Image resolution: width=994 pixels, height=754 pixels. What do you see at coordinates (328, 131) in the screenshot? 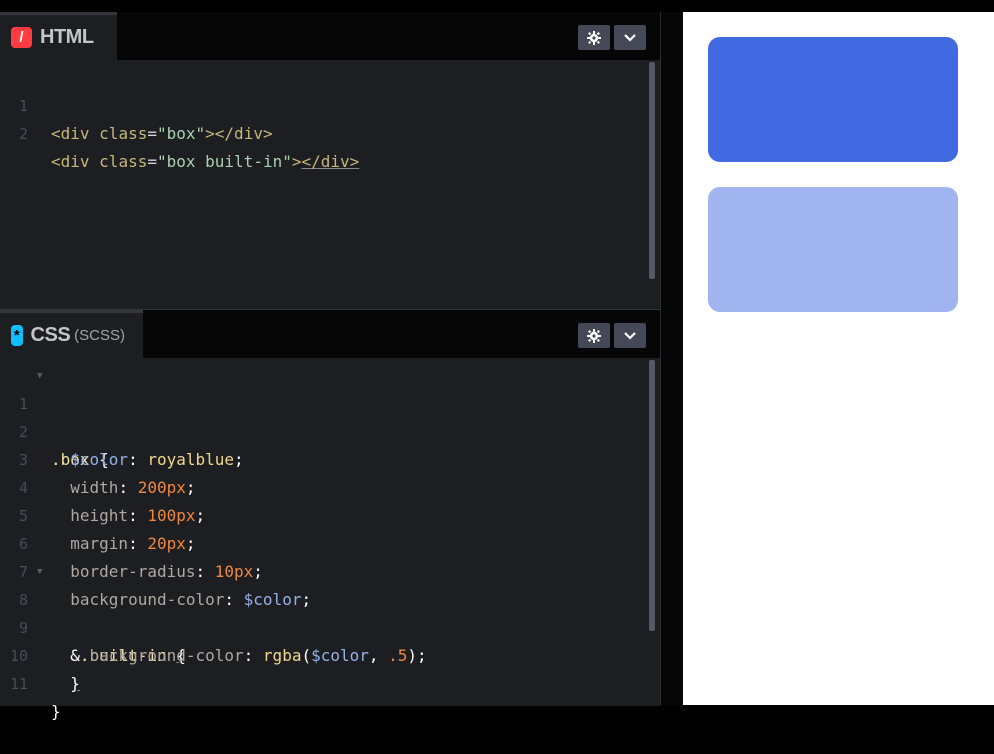
I see `code-line: 2 <div class="box built-in"></div>` at bounding box center [328, 131].